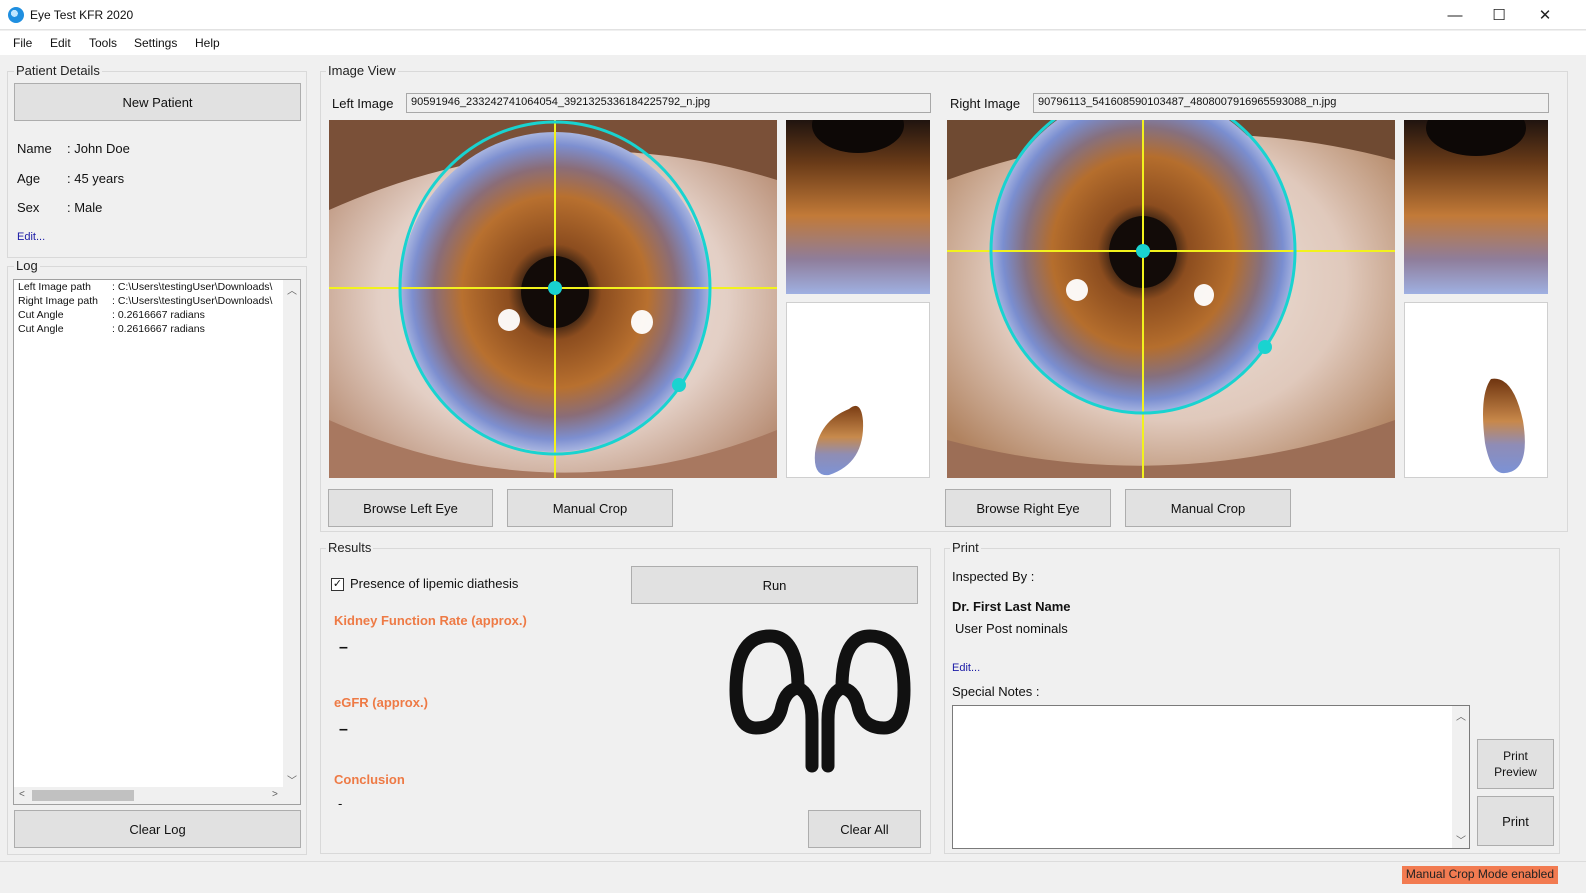 The width and height of the screenshot is (1586, 893). I want to click on lipemic-label: Presence of lipemic diathesis, so click(434, 583).